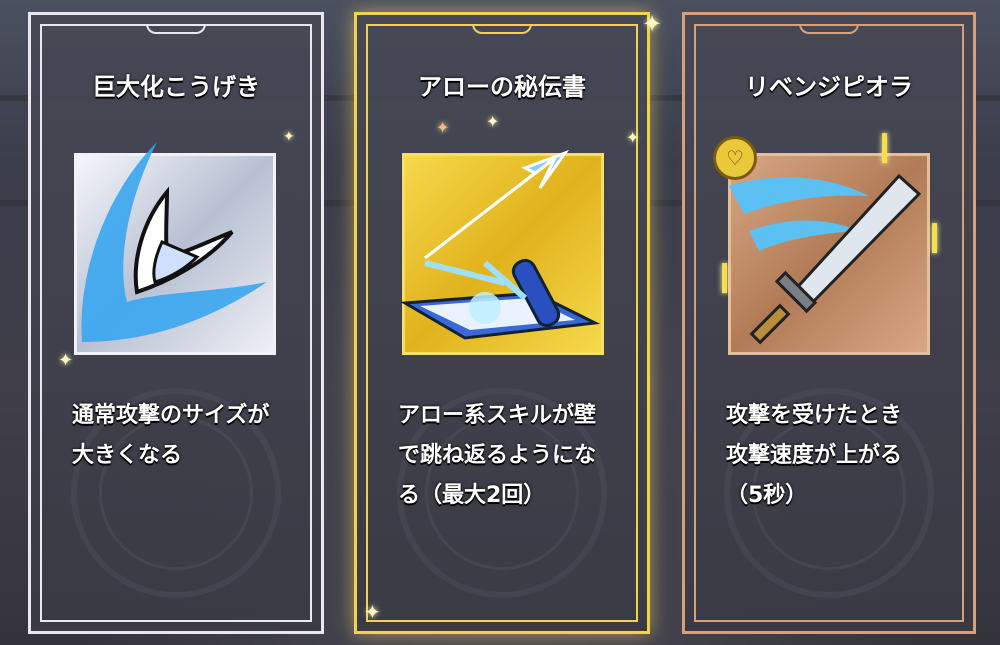 The height and width of the screenshot is (645, 1000). What do you see at coordinates (735, 158) in the screenshot?
I see `heart-badge-icon: ♡` at bounding box center [735, 158].